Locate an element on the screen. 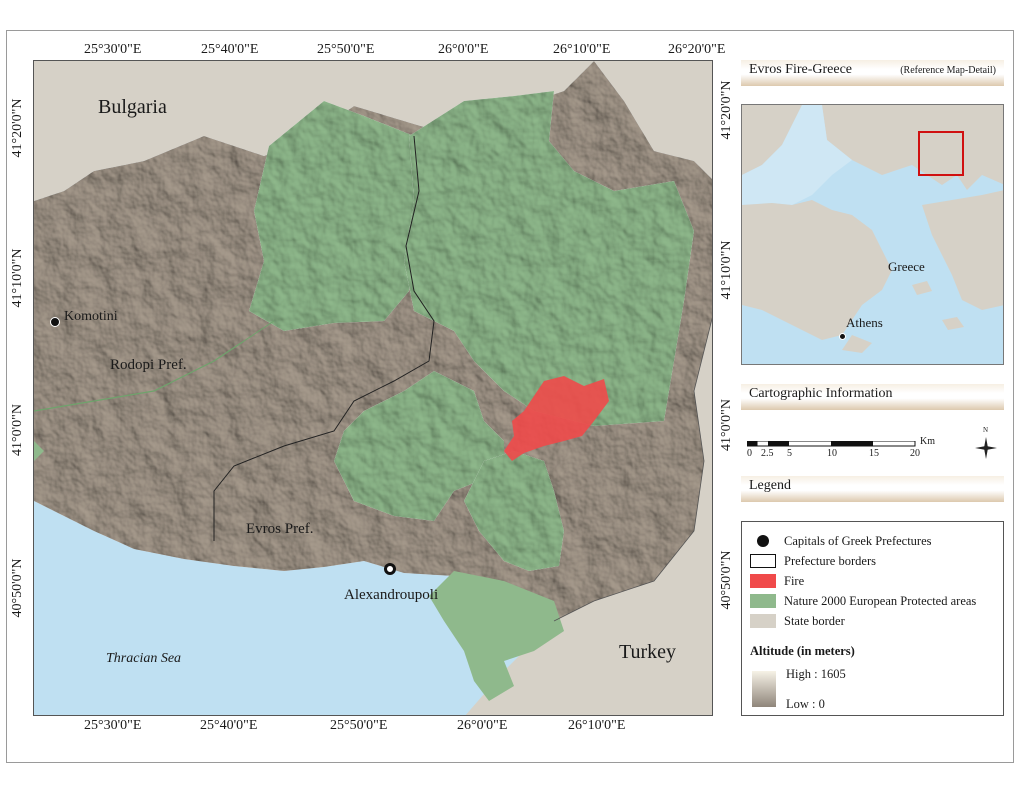 This screenshot has height=792, width=1024. scale-20: 20 is located at coordinates (915, 453).